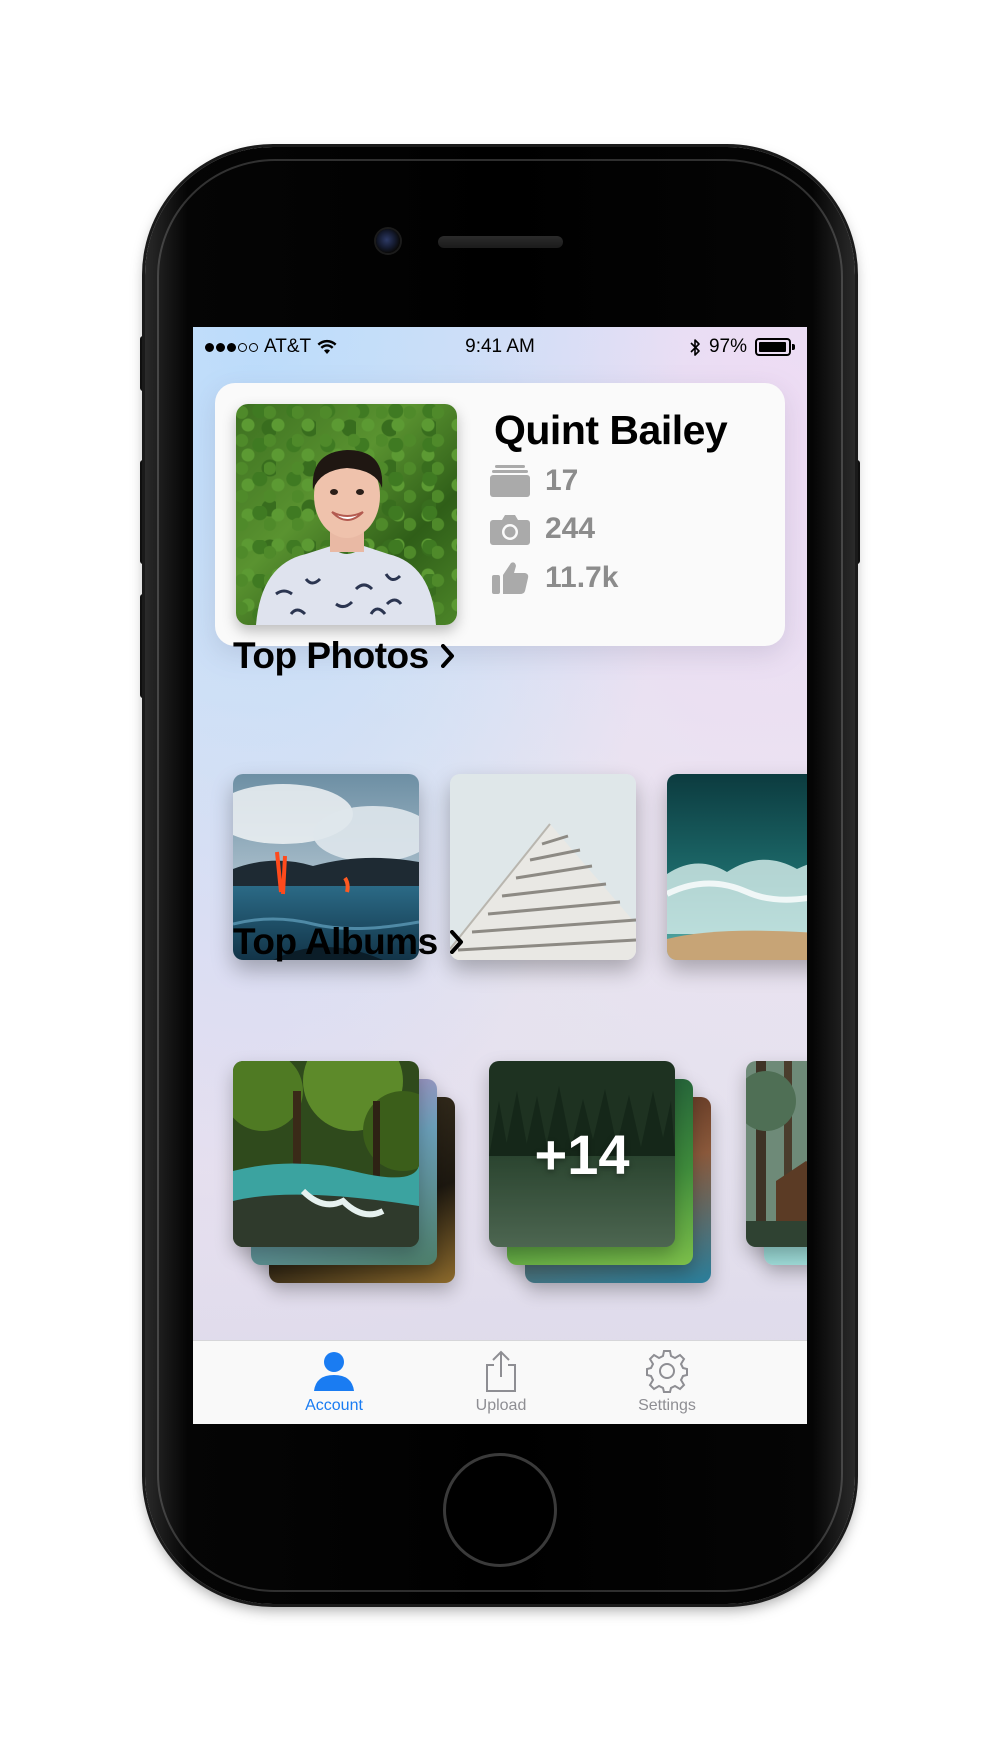 The image size is (1000, 1753). What do you see at coordinates (500, 242) in the screenshot?
I see `earpiece-speaker` at bounding box center [500, 242].